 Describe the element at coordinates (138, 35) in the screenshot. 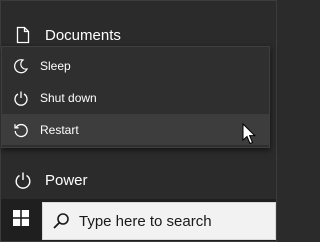

I see `documents-item: Documents` at that location.